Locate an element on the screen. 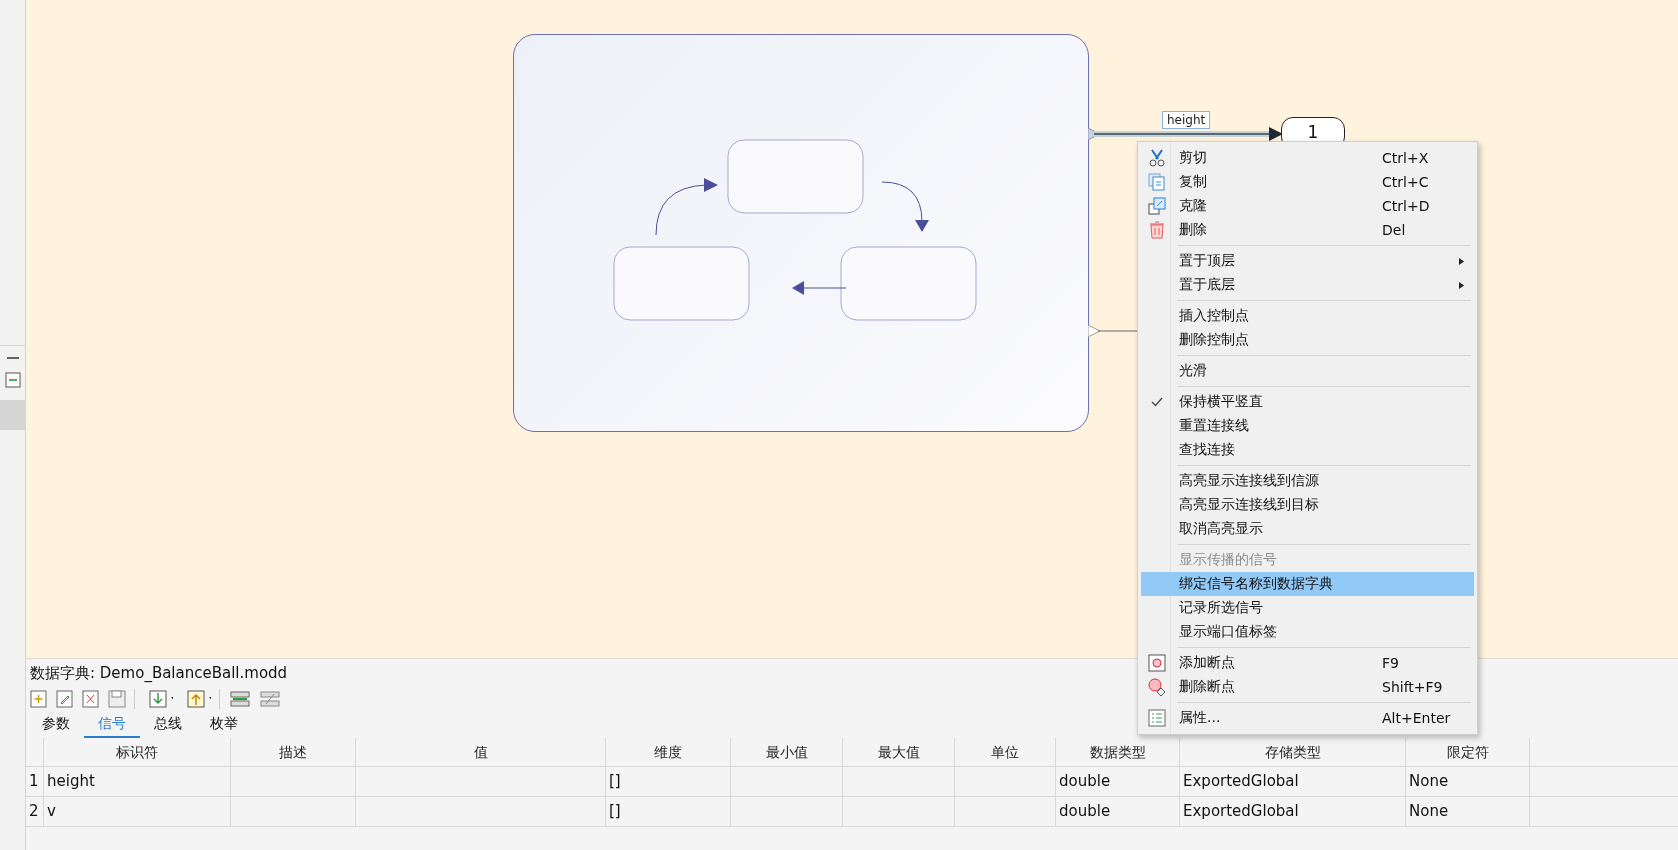 This screenshot has width=1678, height=850. menu-item: 复制 Ctrl+C is located at coordinates (1307, 182).